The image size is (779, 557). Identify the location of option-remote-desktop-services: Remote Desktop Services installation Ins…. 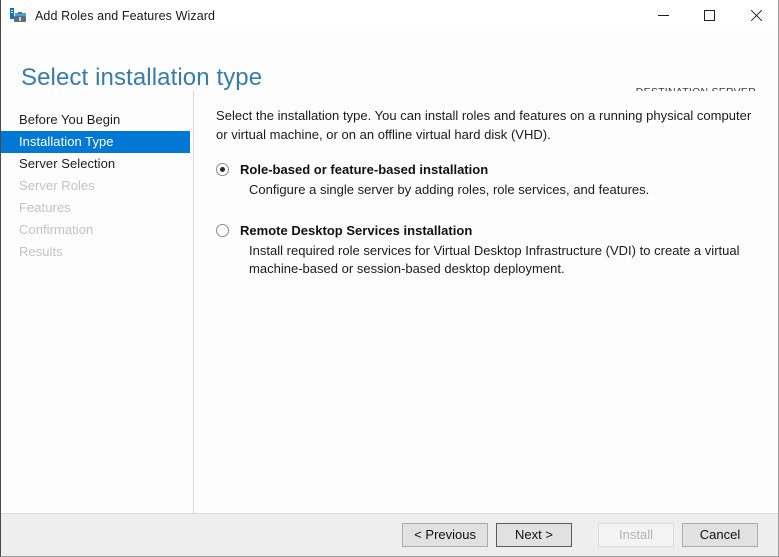
(486, 250).